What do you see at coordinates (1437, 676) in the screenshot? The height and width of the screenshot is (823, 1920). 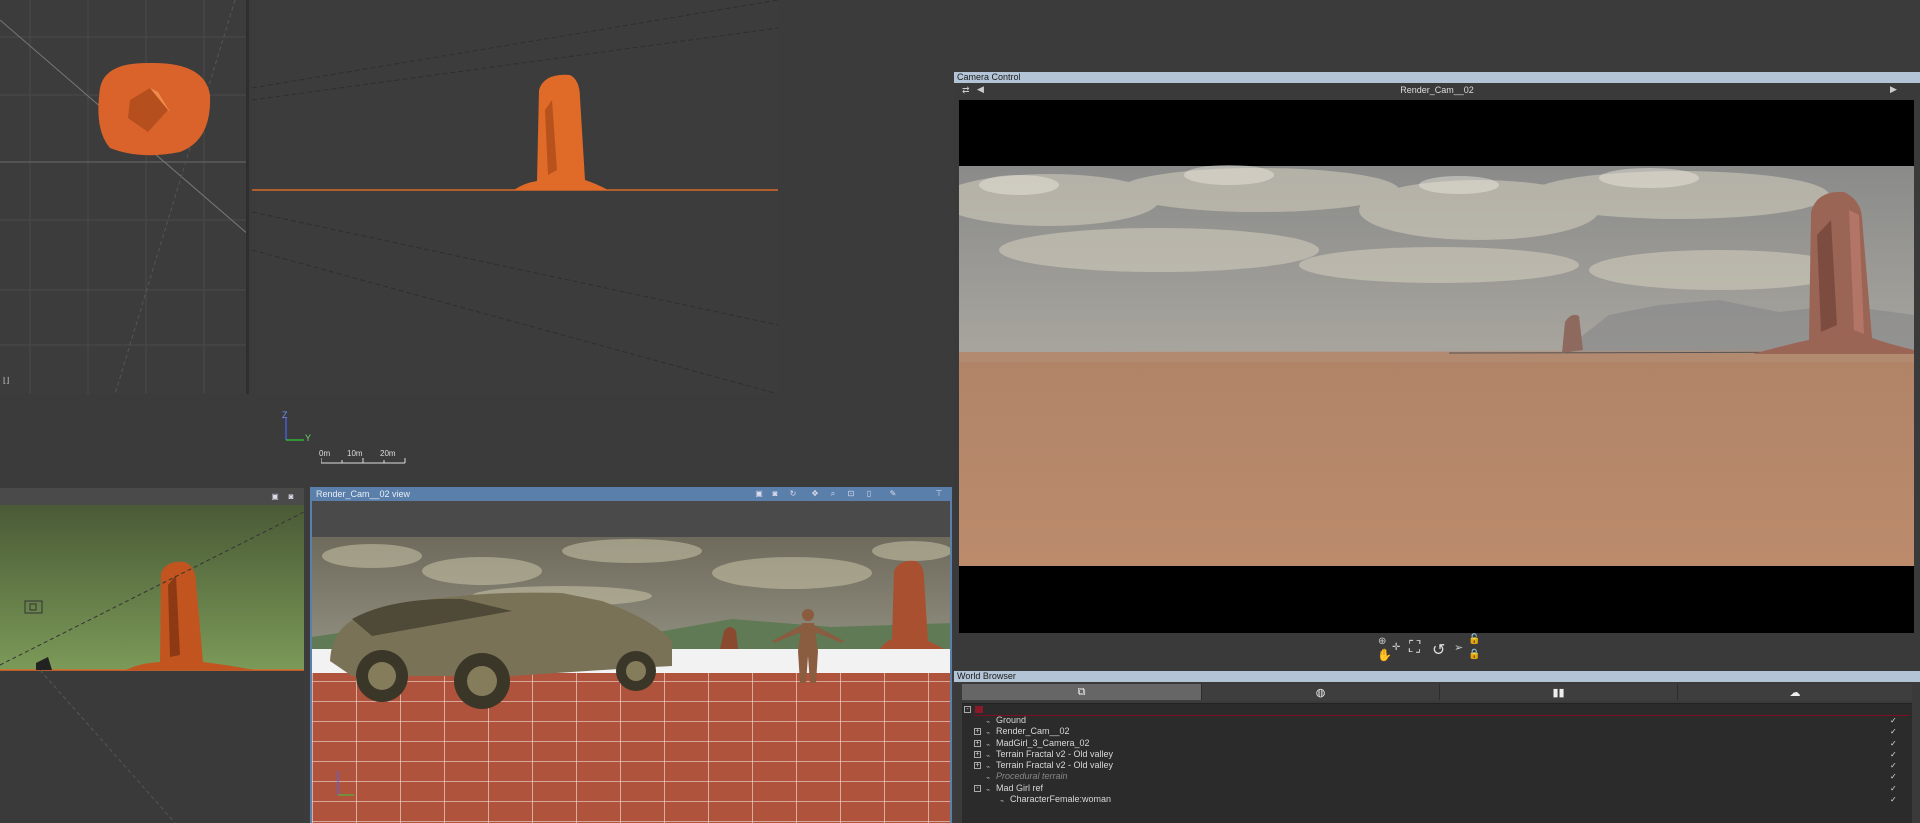 I see `world-browser-header: World Browser` at bounding box center [1437, 676].